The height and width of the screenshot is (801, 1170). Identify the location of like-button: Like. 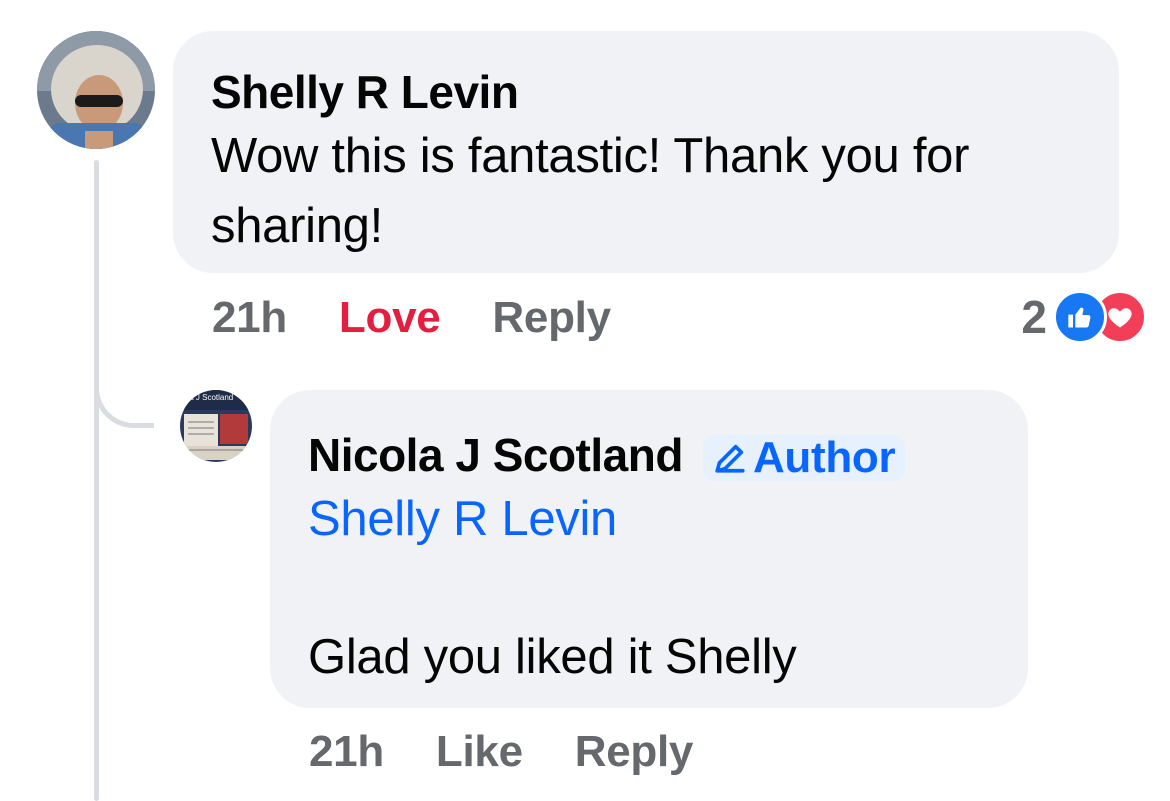
(479, 752).